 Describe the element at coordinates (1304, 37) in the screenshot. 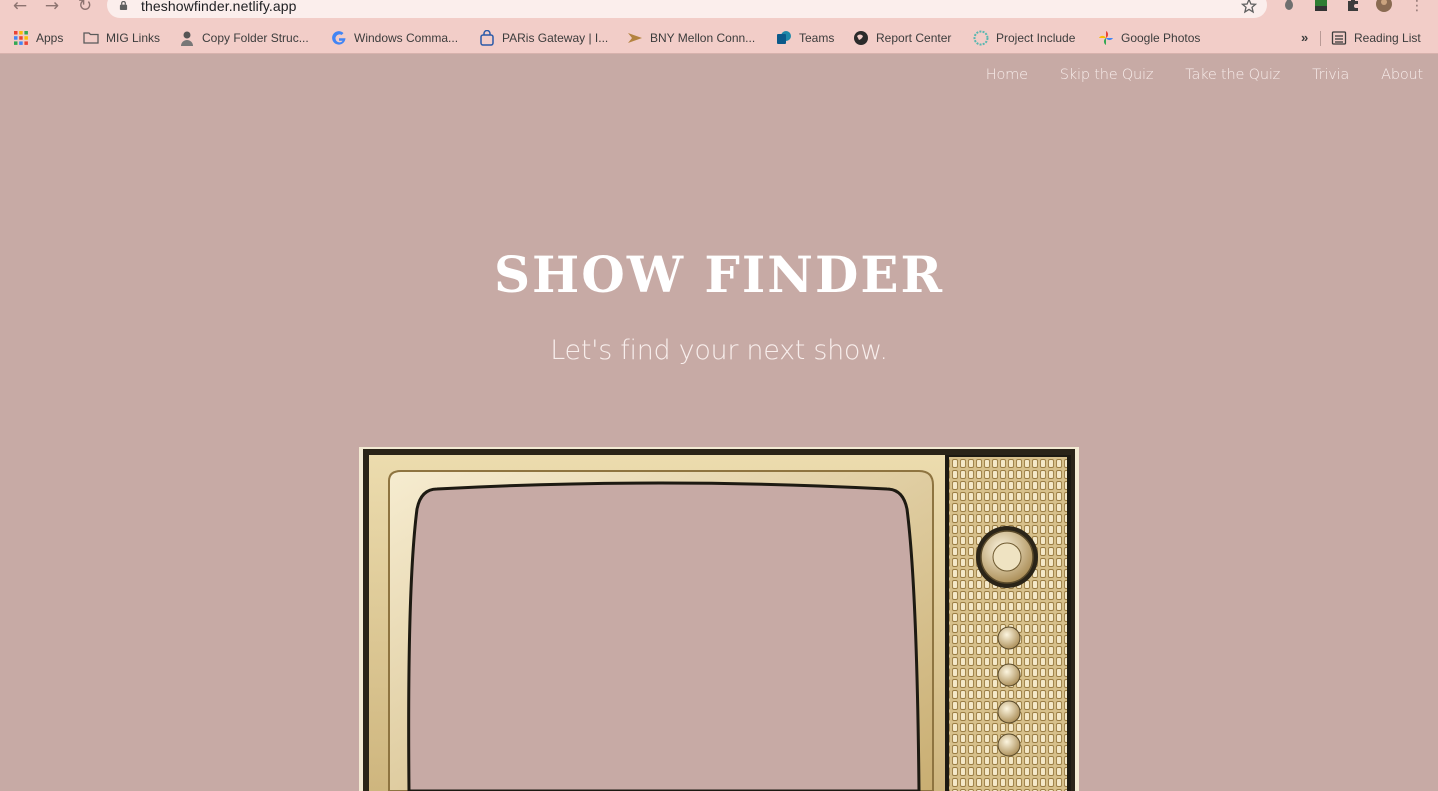

I see `more-bookmarks-chevron: »` at that location.